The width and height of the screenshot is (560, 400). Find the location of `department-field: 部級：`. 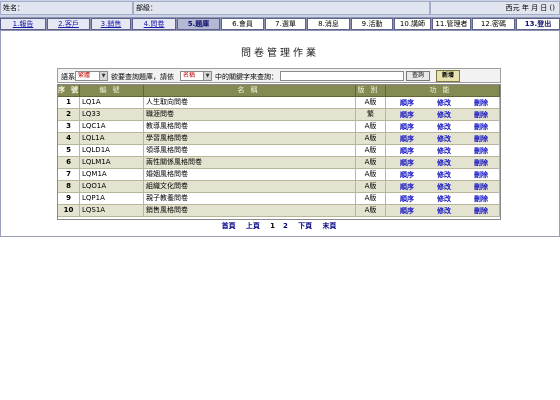

department-field: 部級： is located at coordinates (281, 8).